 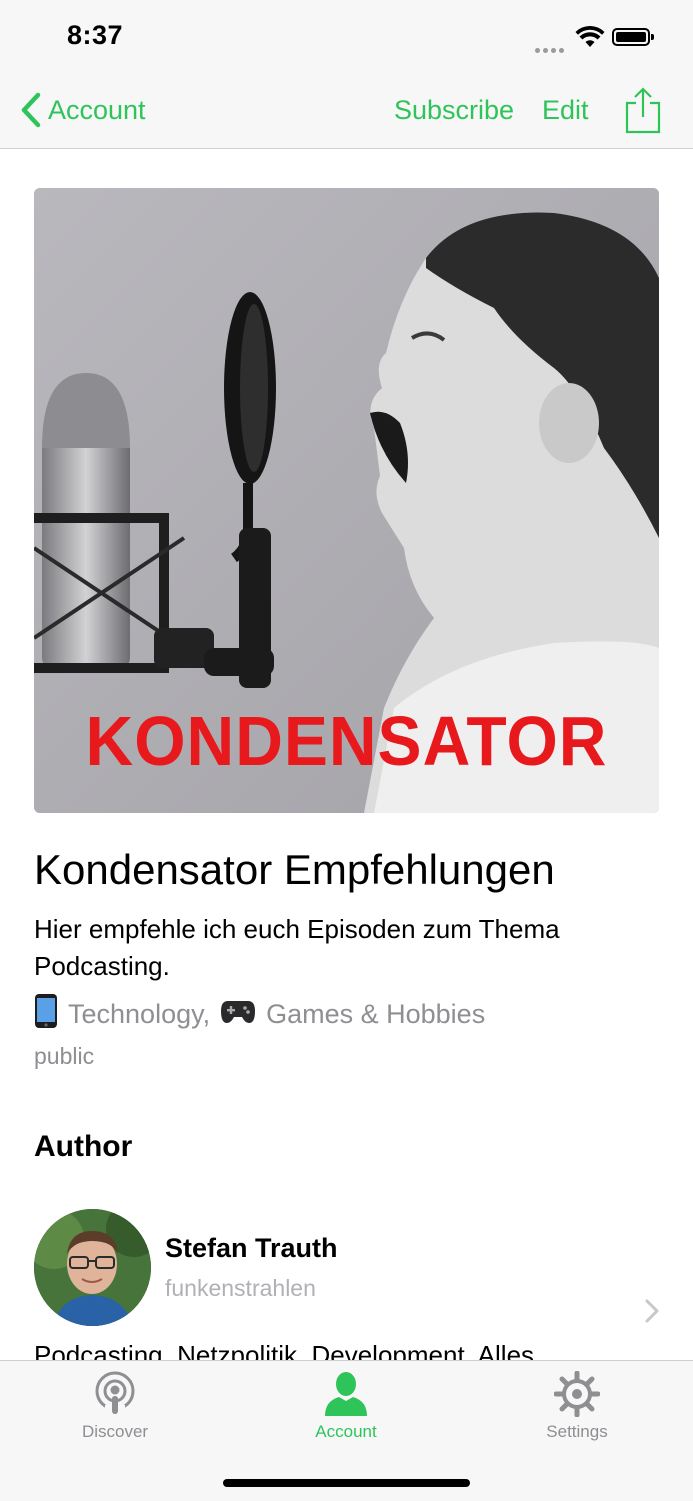 I want to click on back-button: Account, so click(x=83, y=110).